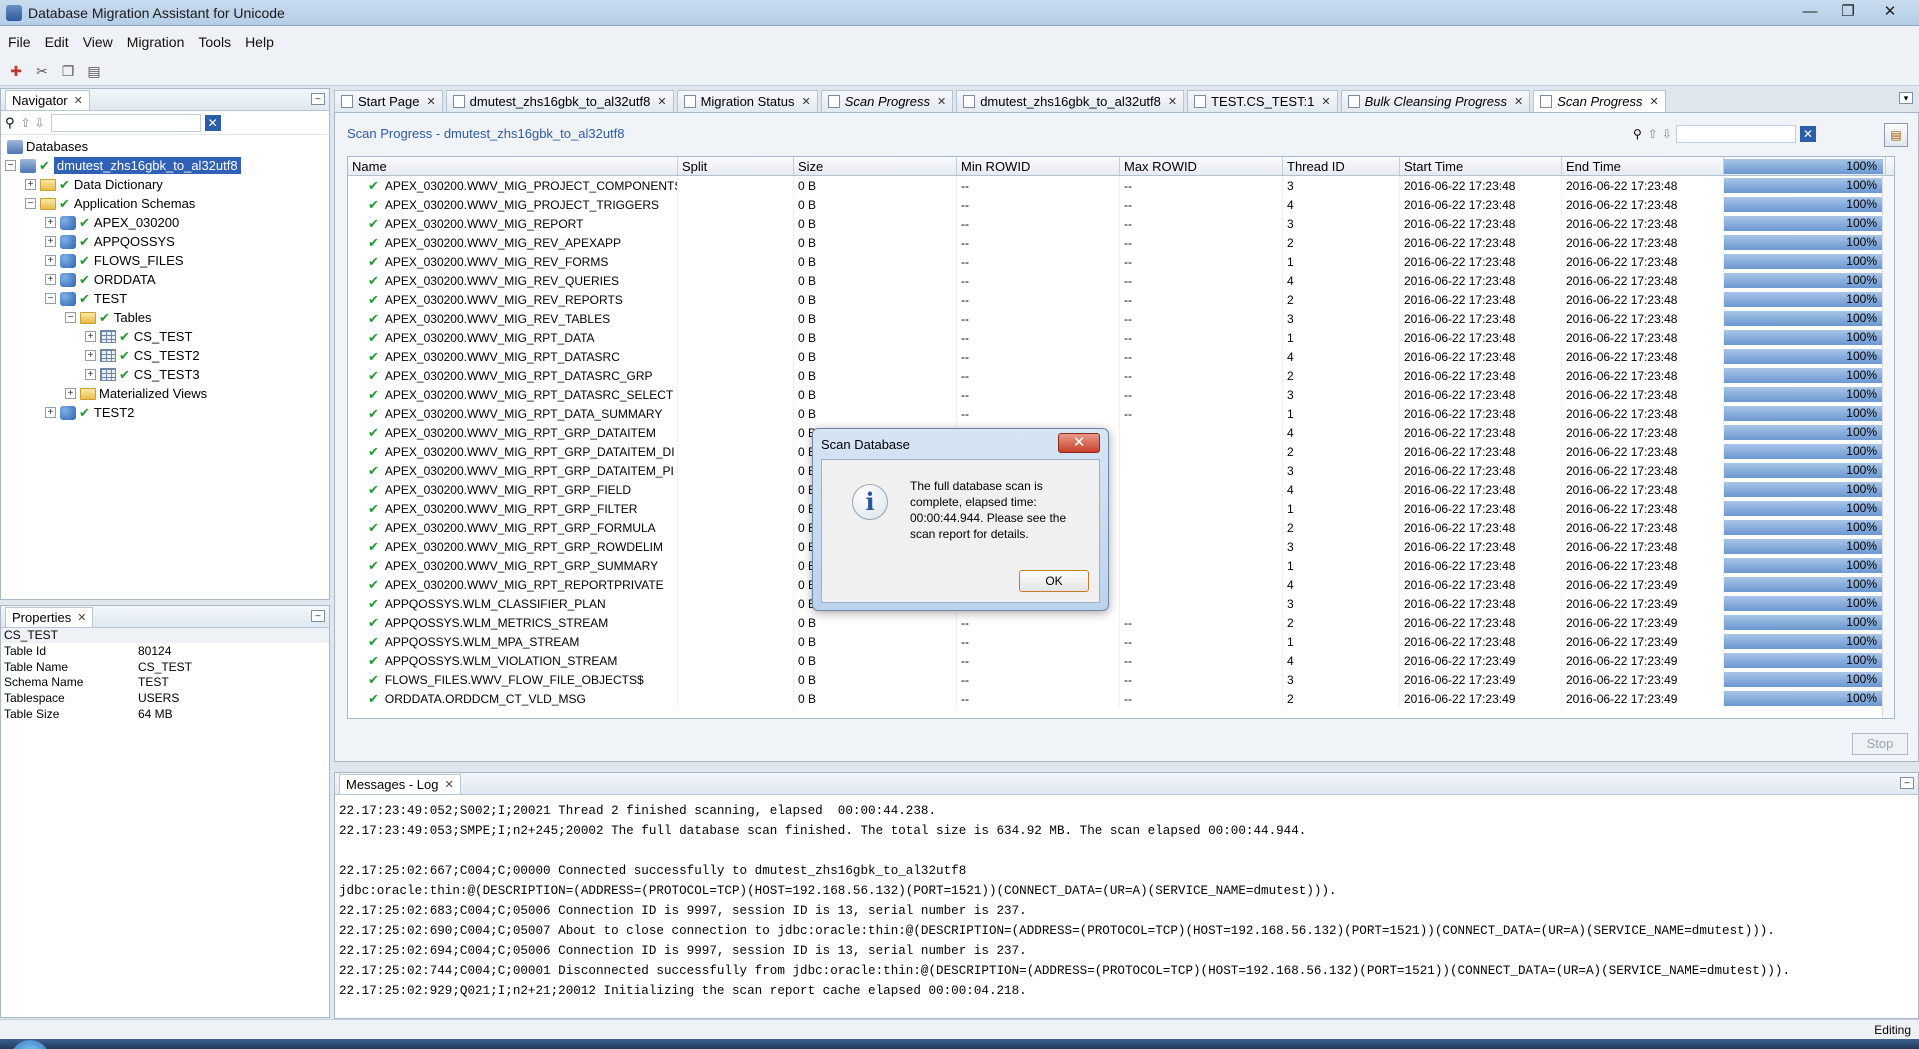  I want to click on paste-icon: ▤, so click(94, 72).